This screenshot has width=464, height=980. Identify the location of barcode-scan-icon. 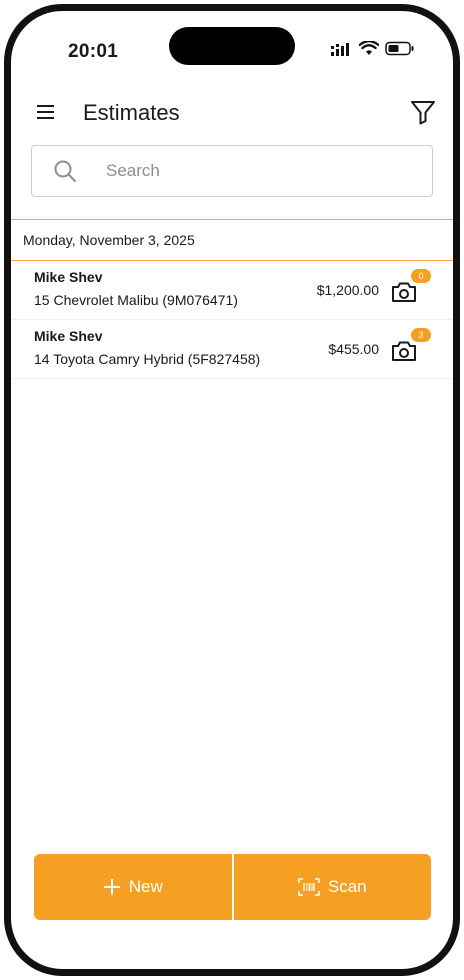
(309, 887).